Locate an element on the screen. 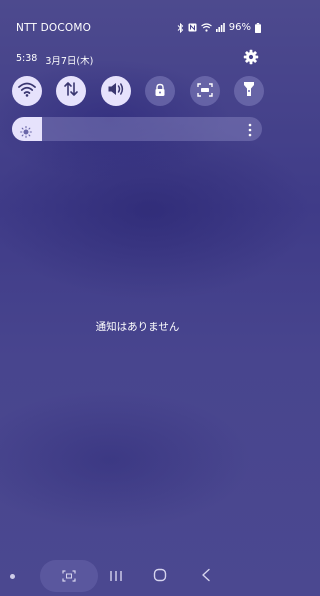 Image resolution: width=320 pixels, height=596 pixels. more-options-icon is located at coordinates (250, 129).